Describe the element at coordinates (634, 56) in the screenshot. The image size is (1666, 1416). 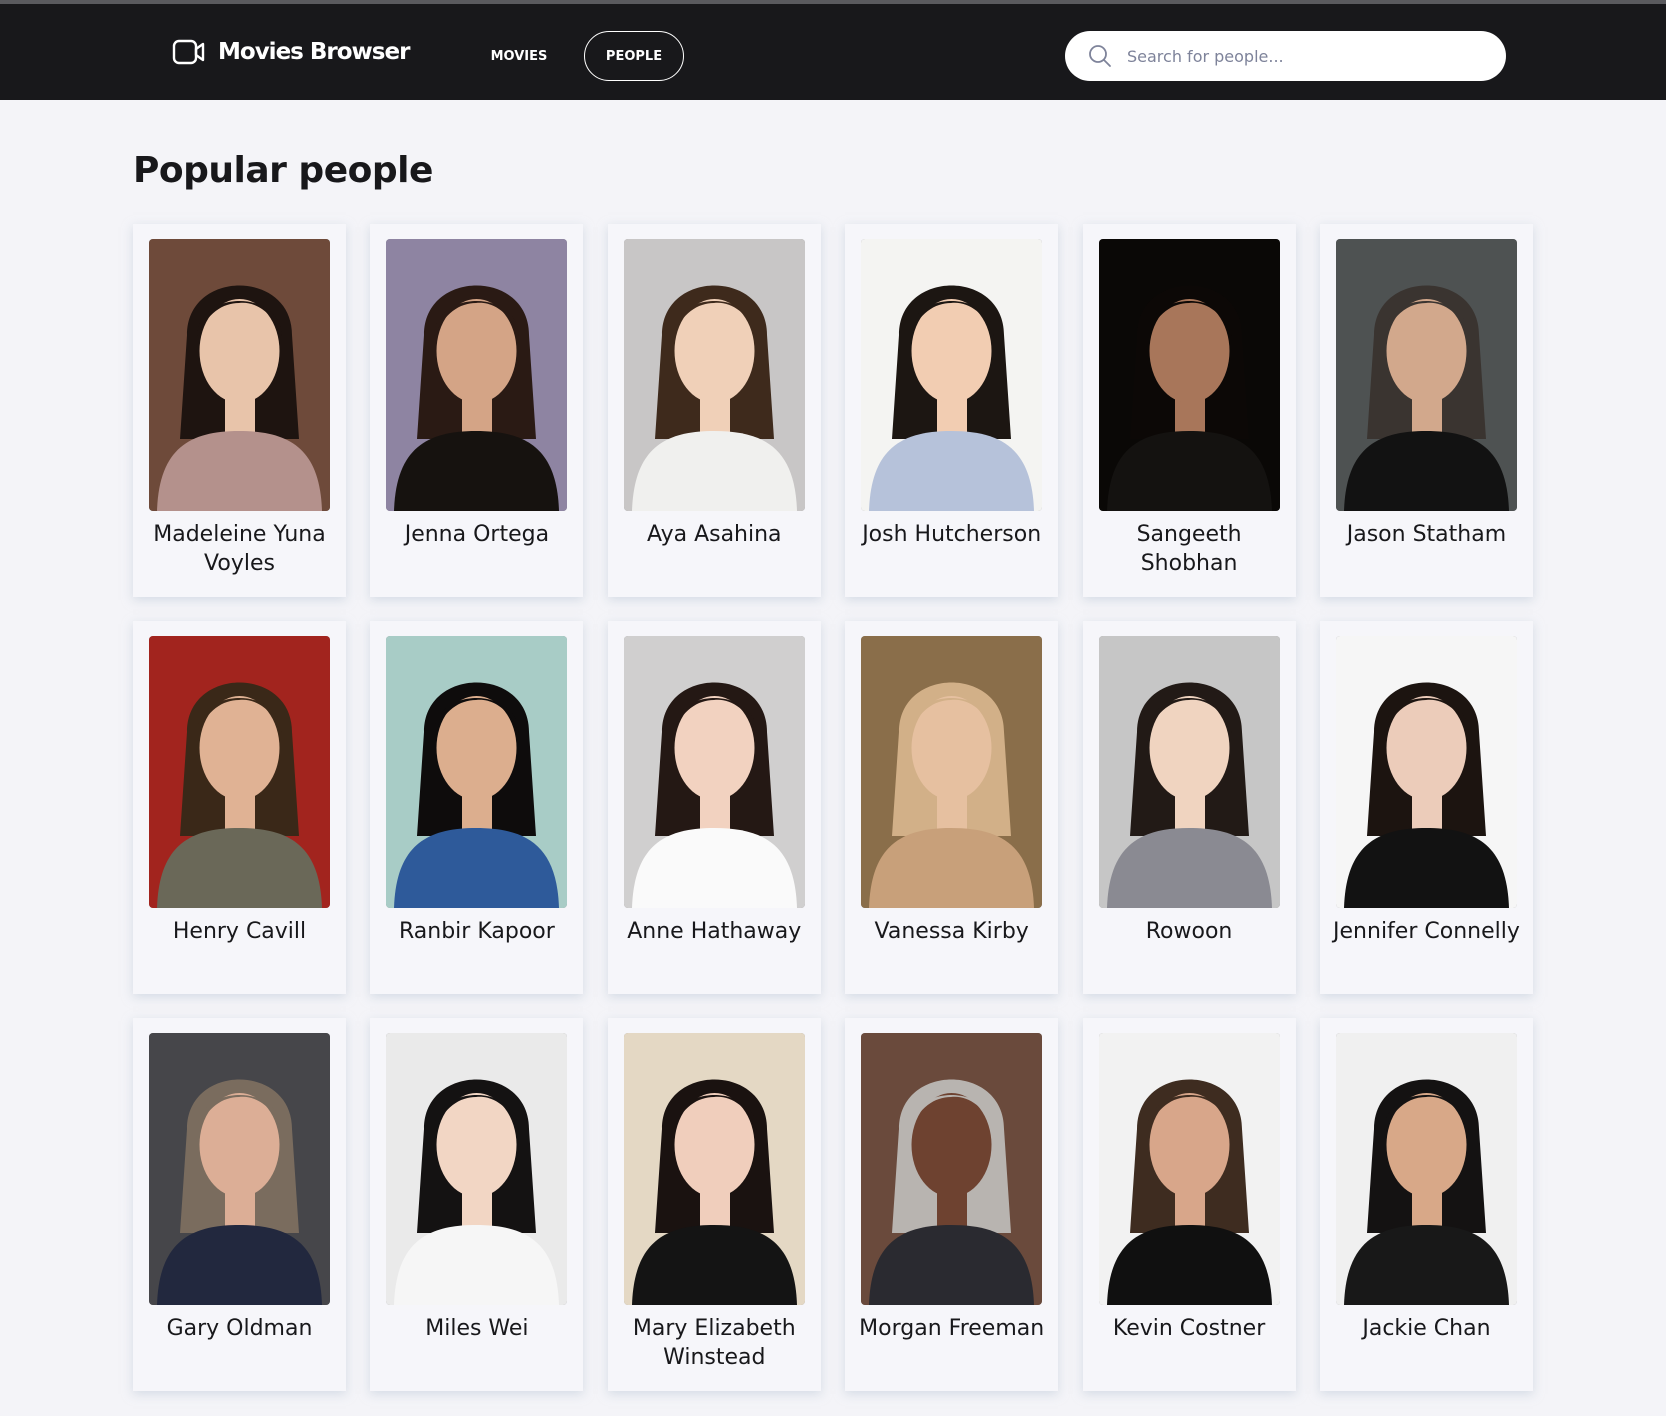
I see `nav-people-tab: PEOPLE` at that location.